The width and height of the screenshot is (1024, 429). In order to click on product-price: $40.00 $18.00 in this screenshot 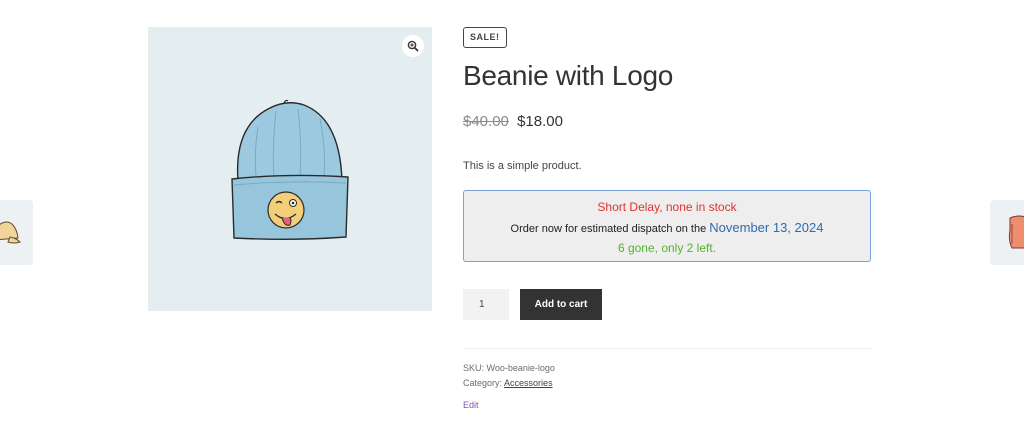, I will do `click(668, 122)`.